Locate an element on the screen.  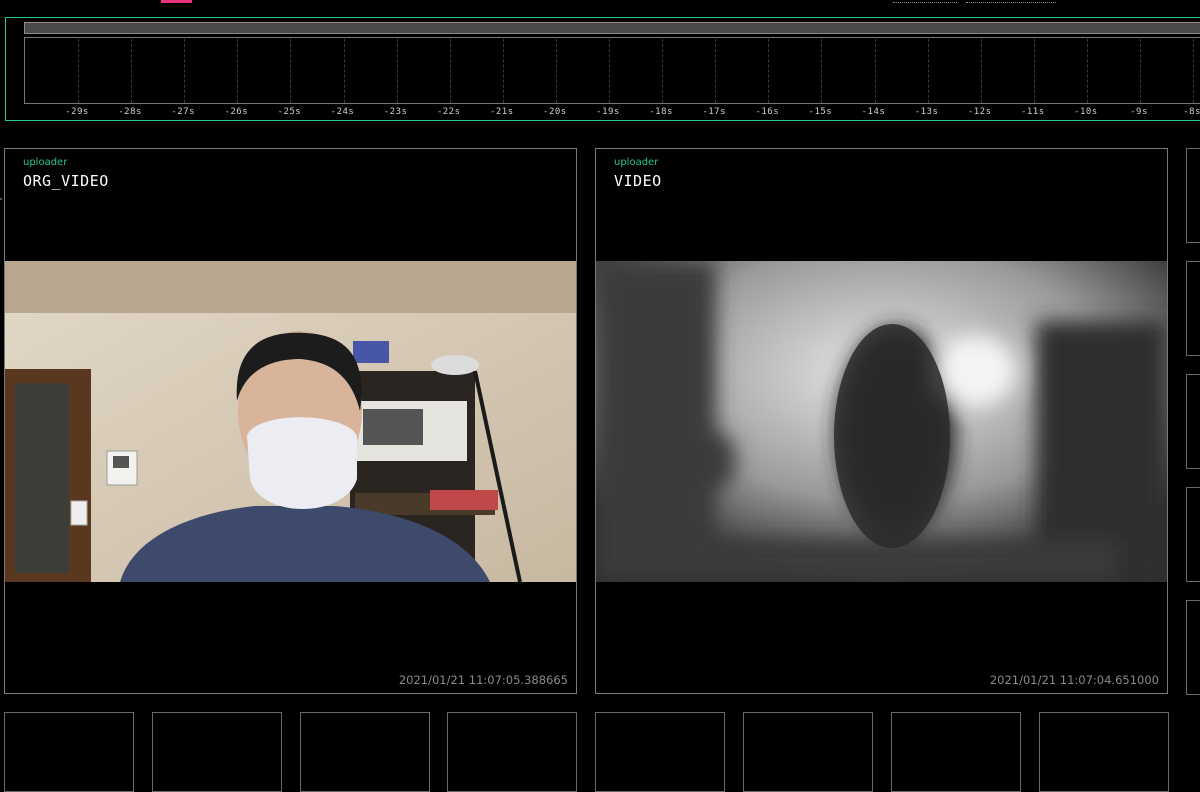
timeline-tick-label: -28s is located at coordinates (130, 112).